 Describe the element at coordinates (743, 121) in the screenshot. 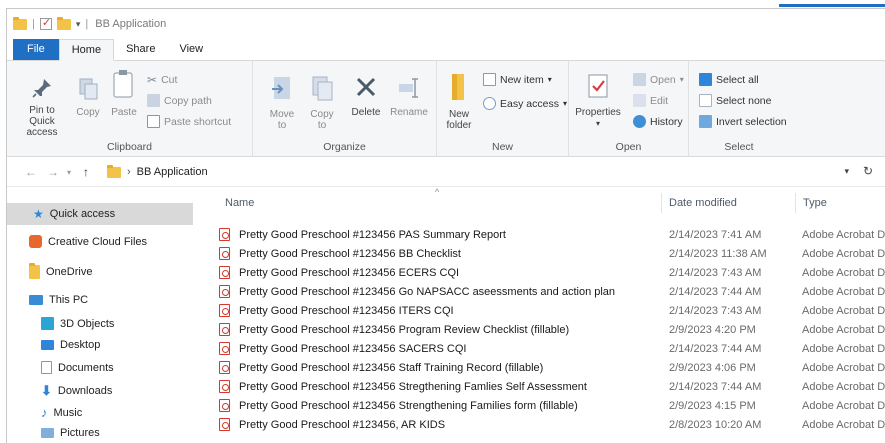

I see `invert-selection-button: Invert selection` at that location.